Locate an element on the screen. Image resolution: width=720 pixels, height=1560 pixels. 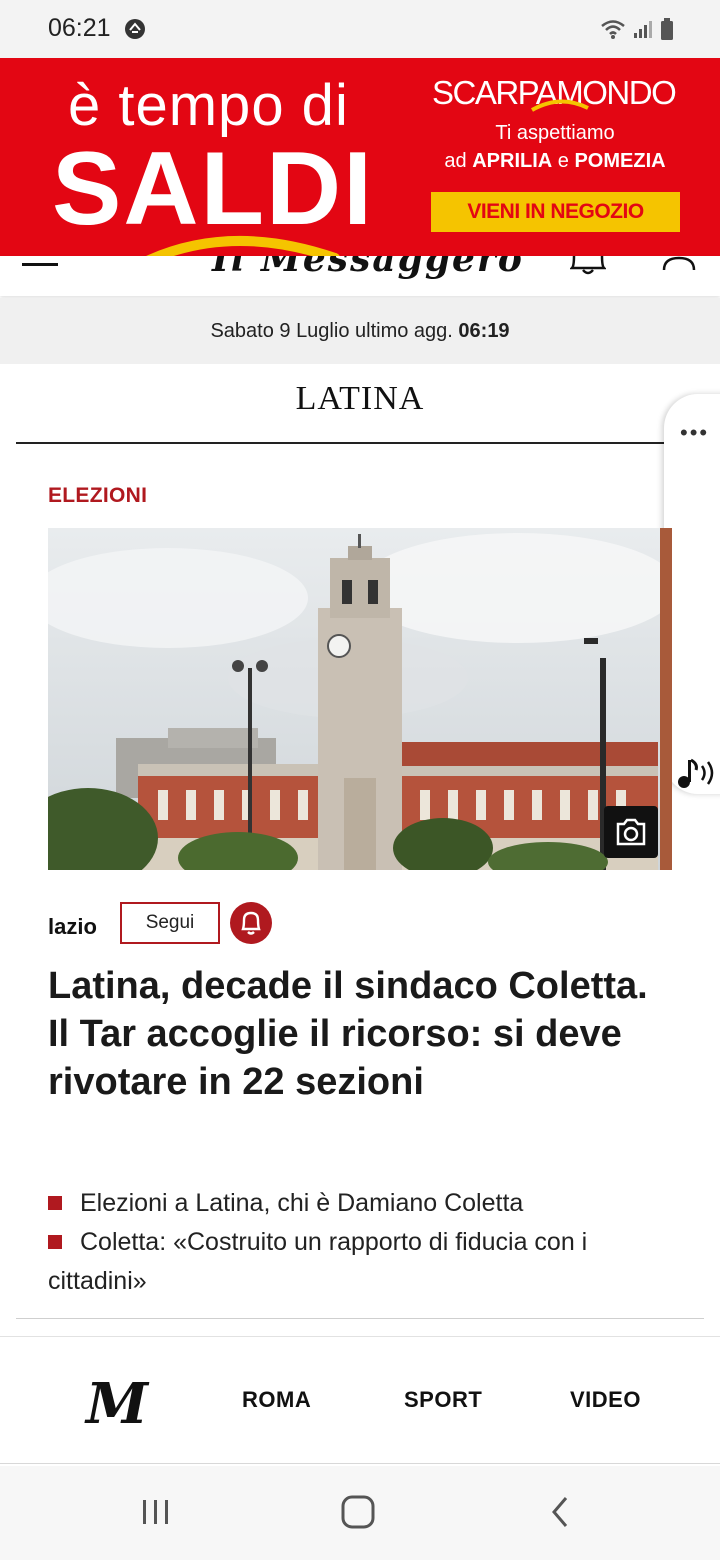
recent-apps-icon is located at coordinates (156, 1512).